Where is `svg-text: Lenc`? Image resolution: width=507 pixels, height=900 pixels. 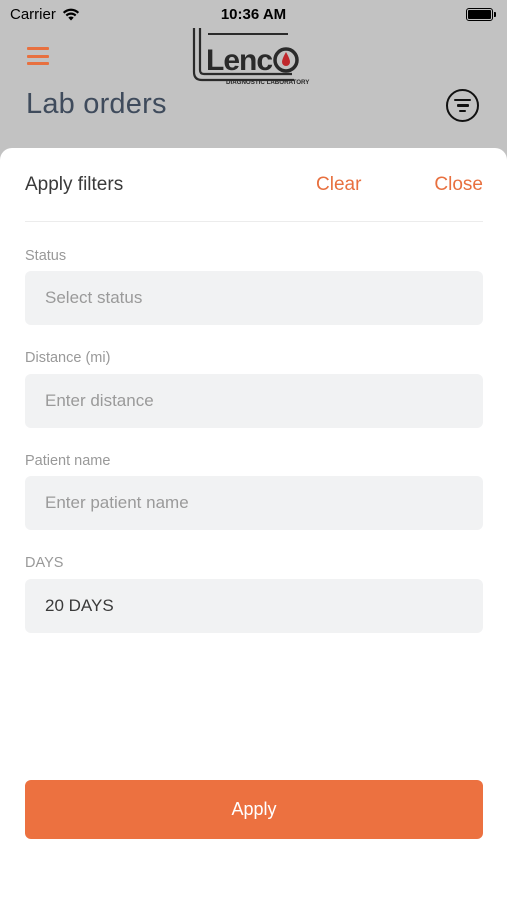
svg-text: Lenc is located at coordinates (239, 60).